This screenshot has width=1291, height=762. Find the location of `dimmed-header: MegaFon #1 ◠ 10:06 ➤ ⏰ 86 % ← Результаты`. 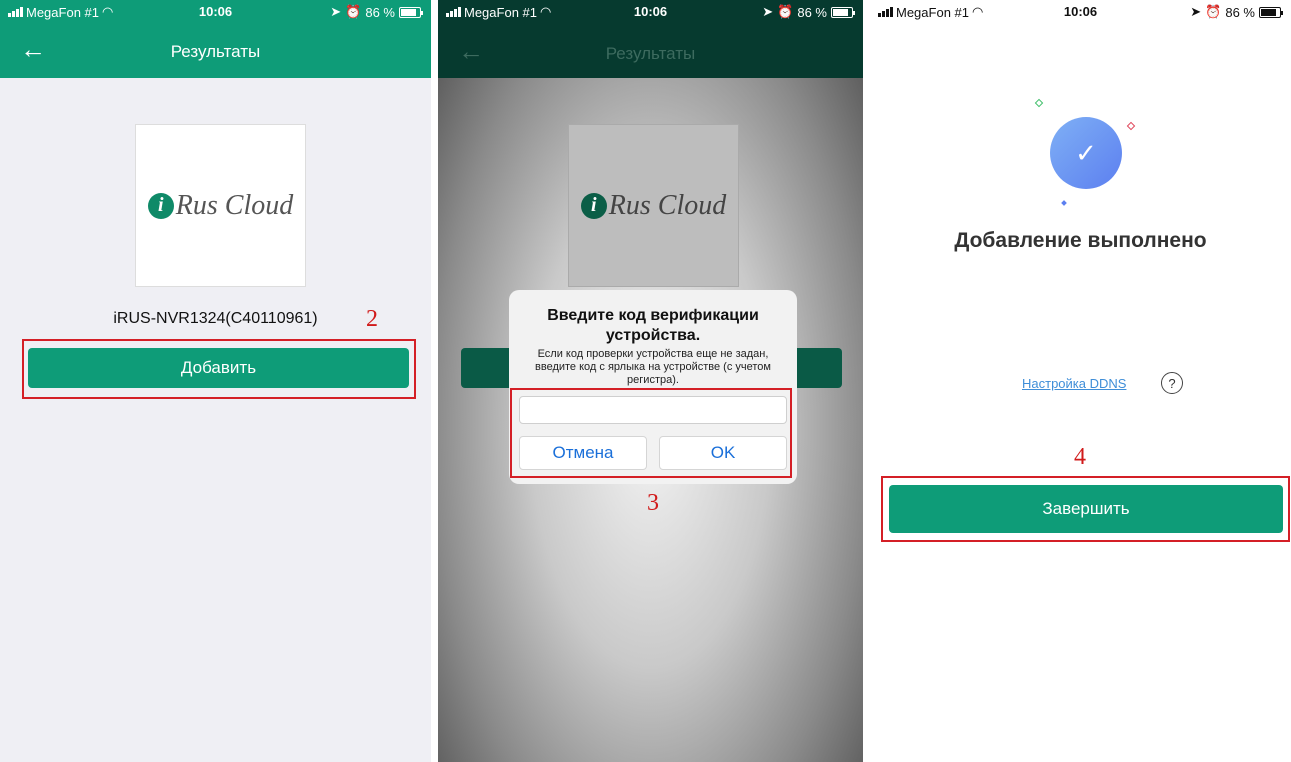

dimmed-header: MegaFon #1 ◠ 10:06 ➤ ⏰ 86 % ← Результаты is located at coordinates (650, 39).